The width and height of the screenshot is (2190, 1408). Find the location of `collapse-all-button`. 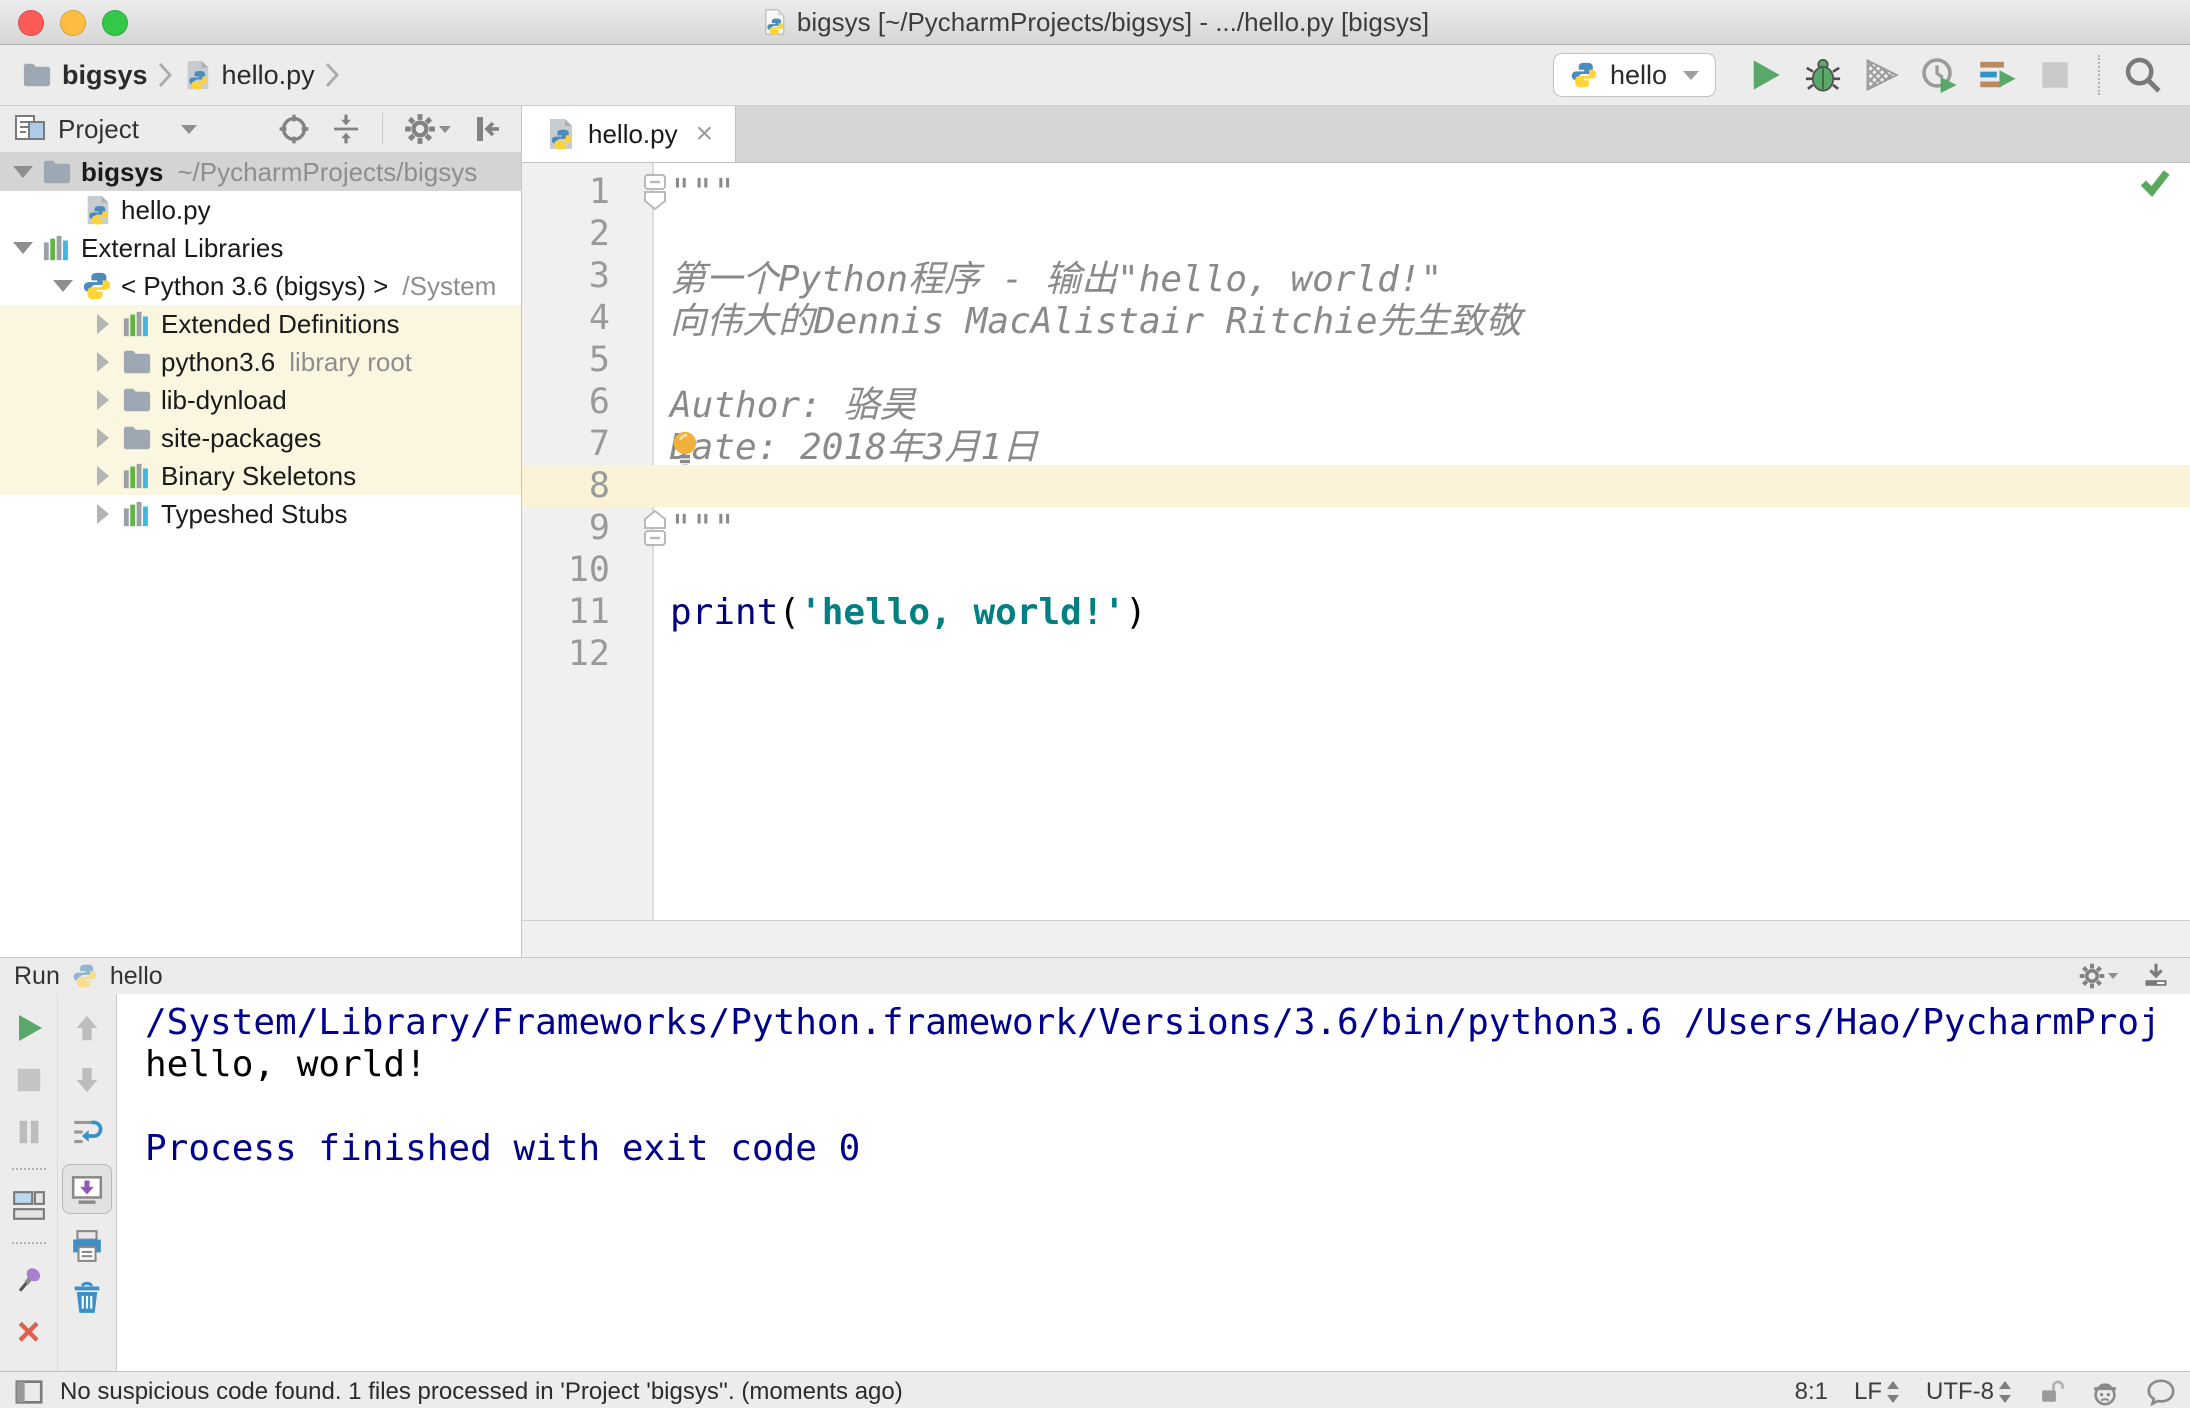

collapse-all-button is located at coordinates (346, 129).